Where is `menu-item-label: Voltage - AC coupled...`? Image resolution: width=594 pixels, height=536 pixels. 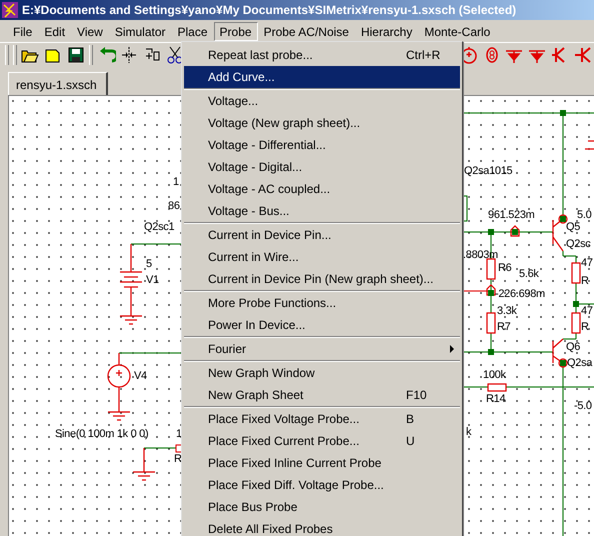
menu-item-label: Voltage - AC coupled... is located at coordinates (270, 189).